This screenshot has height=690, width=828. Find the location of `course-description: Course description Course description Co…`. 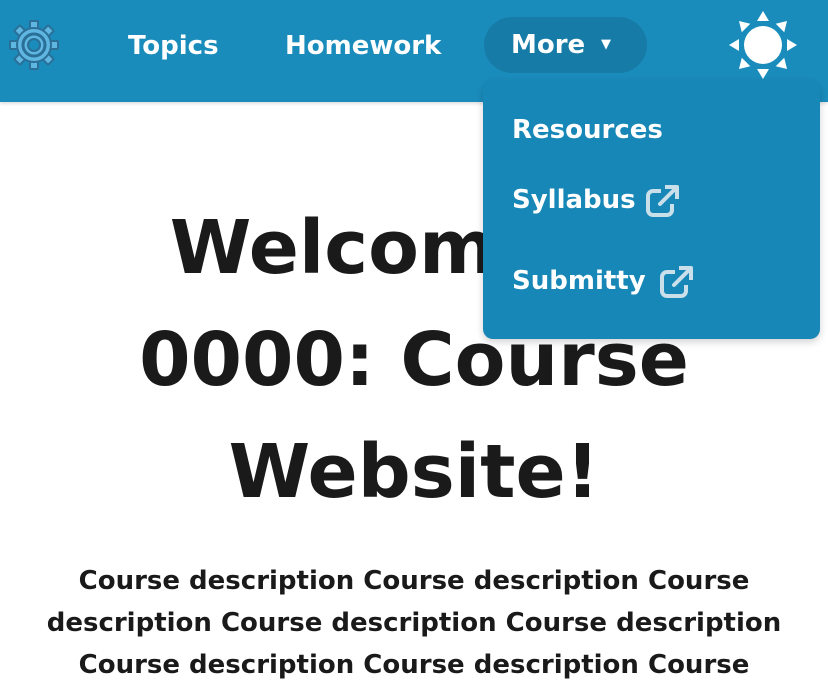

course-description: Course description Course description Co… is located at coordinates (414, 623).